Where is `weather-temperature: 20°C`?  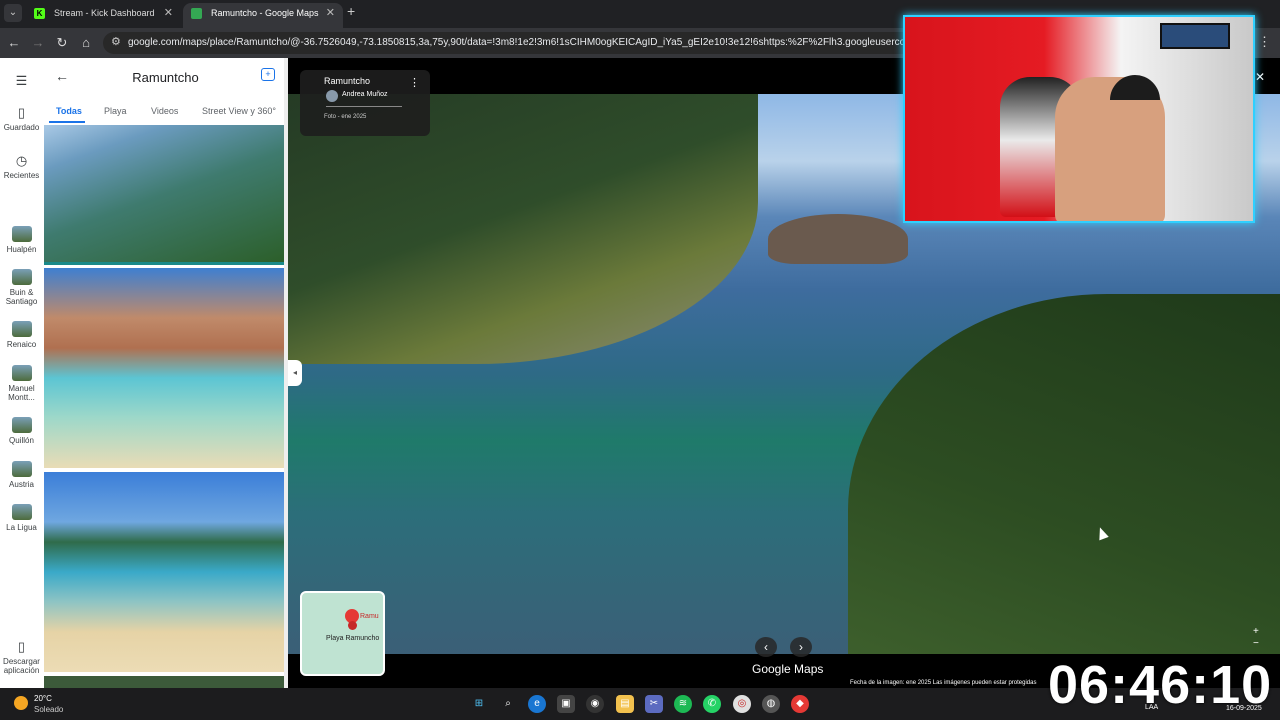
weather-temperature: 20°C is located at coordinates (43, 698).